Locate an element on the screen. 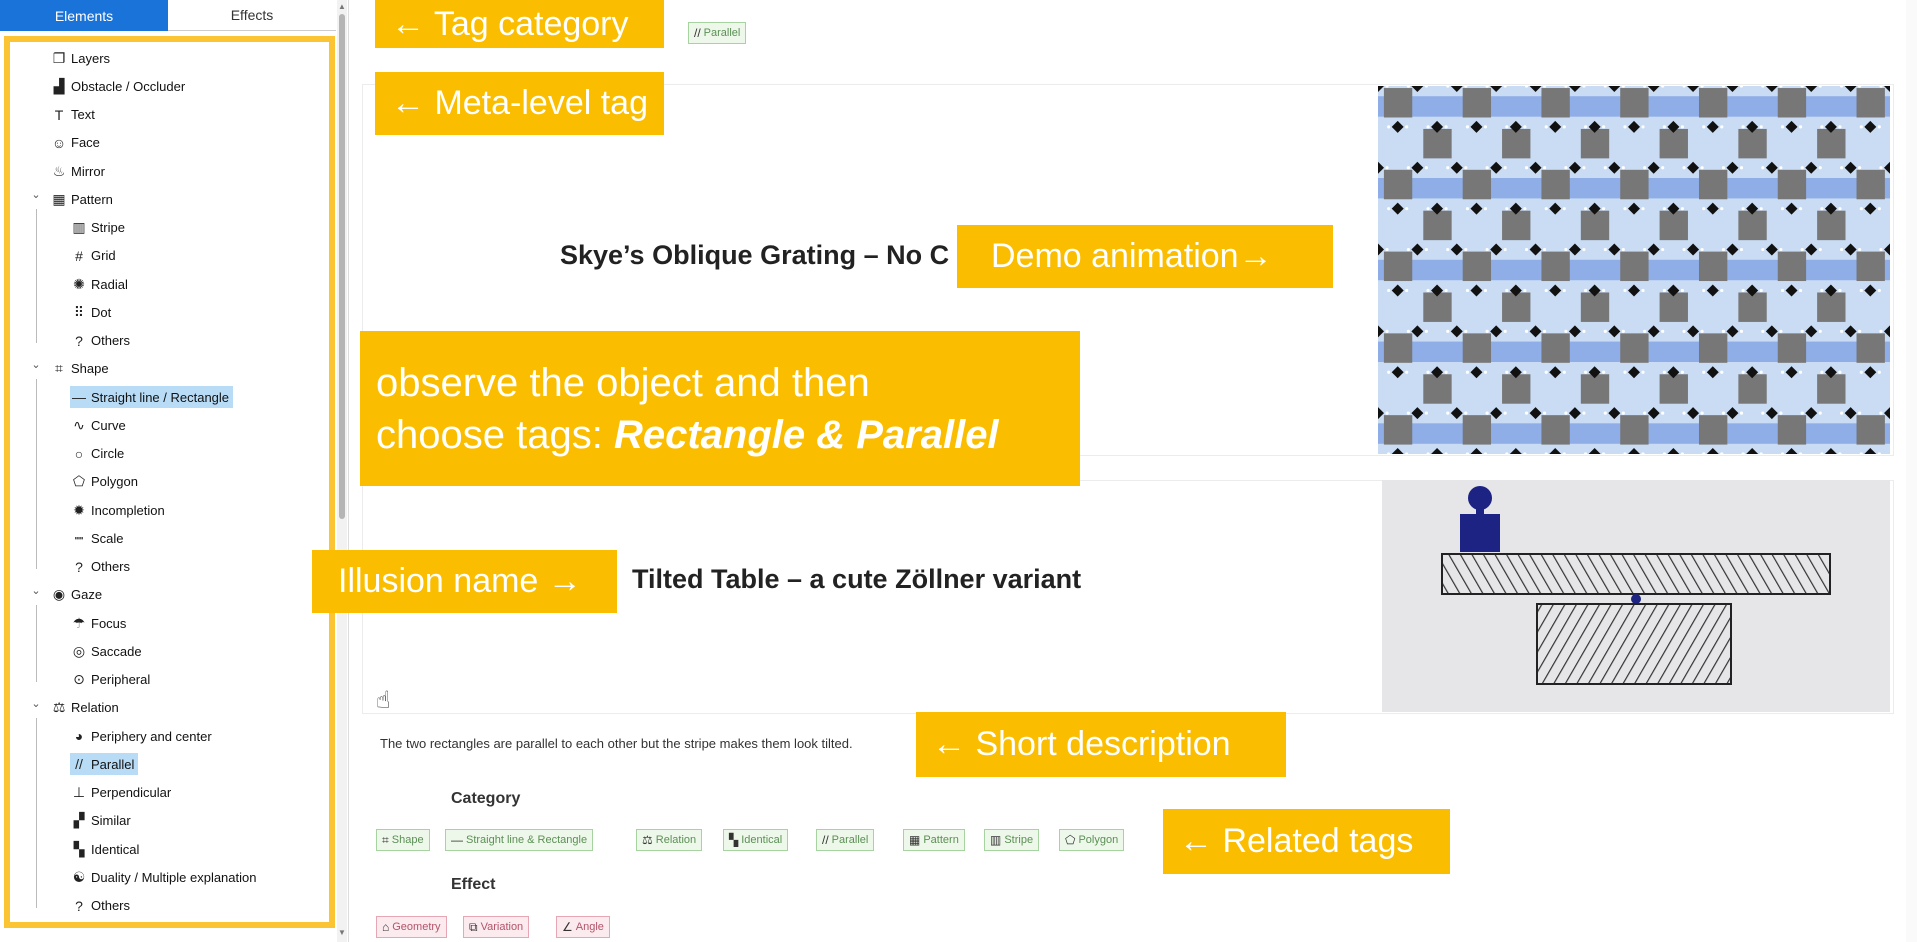  tree-item-lighting: ✹Lighting is located at coordinates (83, 925).